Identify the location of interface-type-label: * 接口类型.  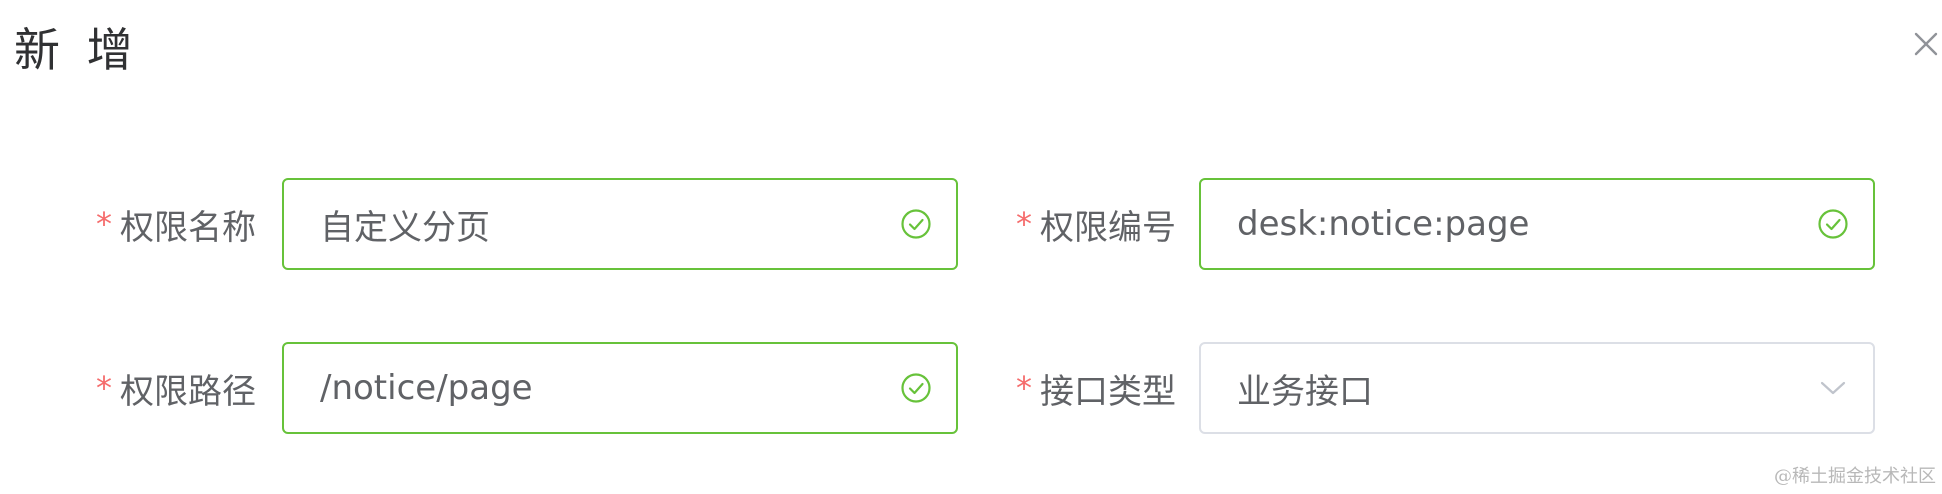
(1068, 388).